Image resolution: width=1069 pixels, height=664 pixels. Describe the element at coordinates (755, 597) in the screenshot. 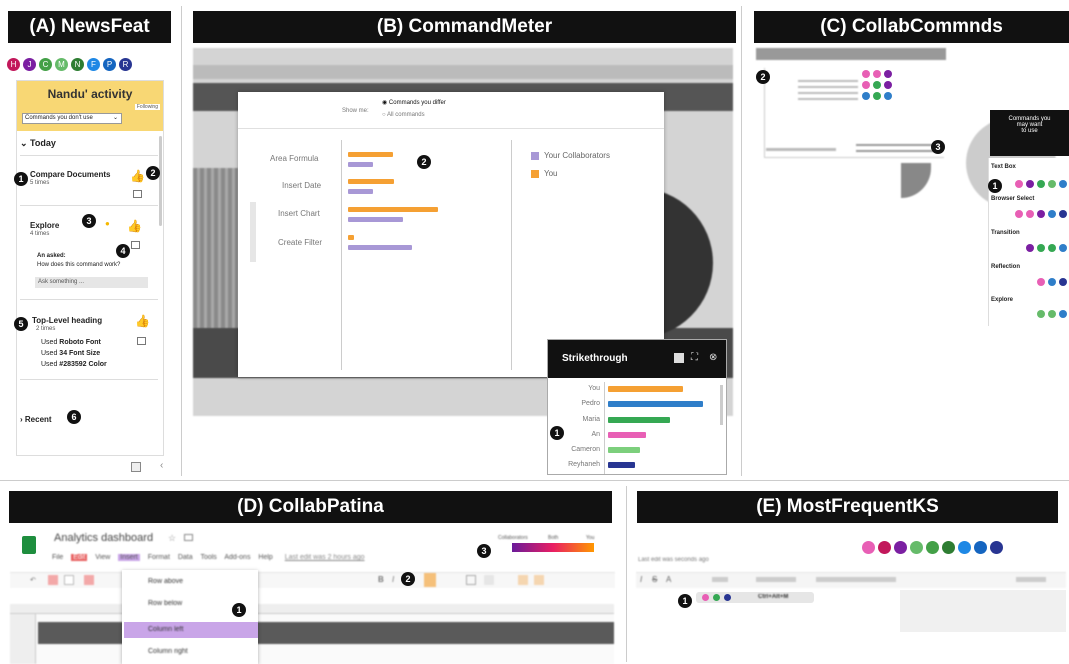

I see `shortcut-suggestion: Ctrl+Alt+M` at that location.